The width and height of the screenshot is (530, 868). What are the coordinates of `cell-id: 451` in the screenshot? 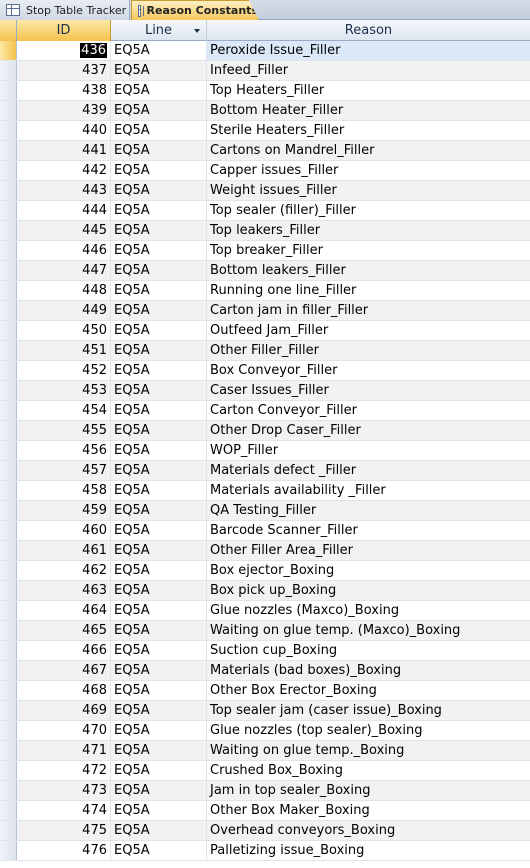 It's located at (64, 350).